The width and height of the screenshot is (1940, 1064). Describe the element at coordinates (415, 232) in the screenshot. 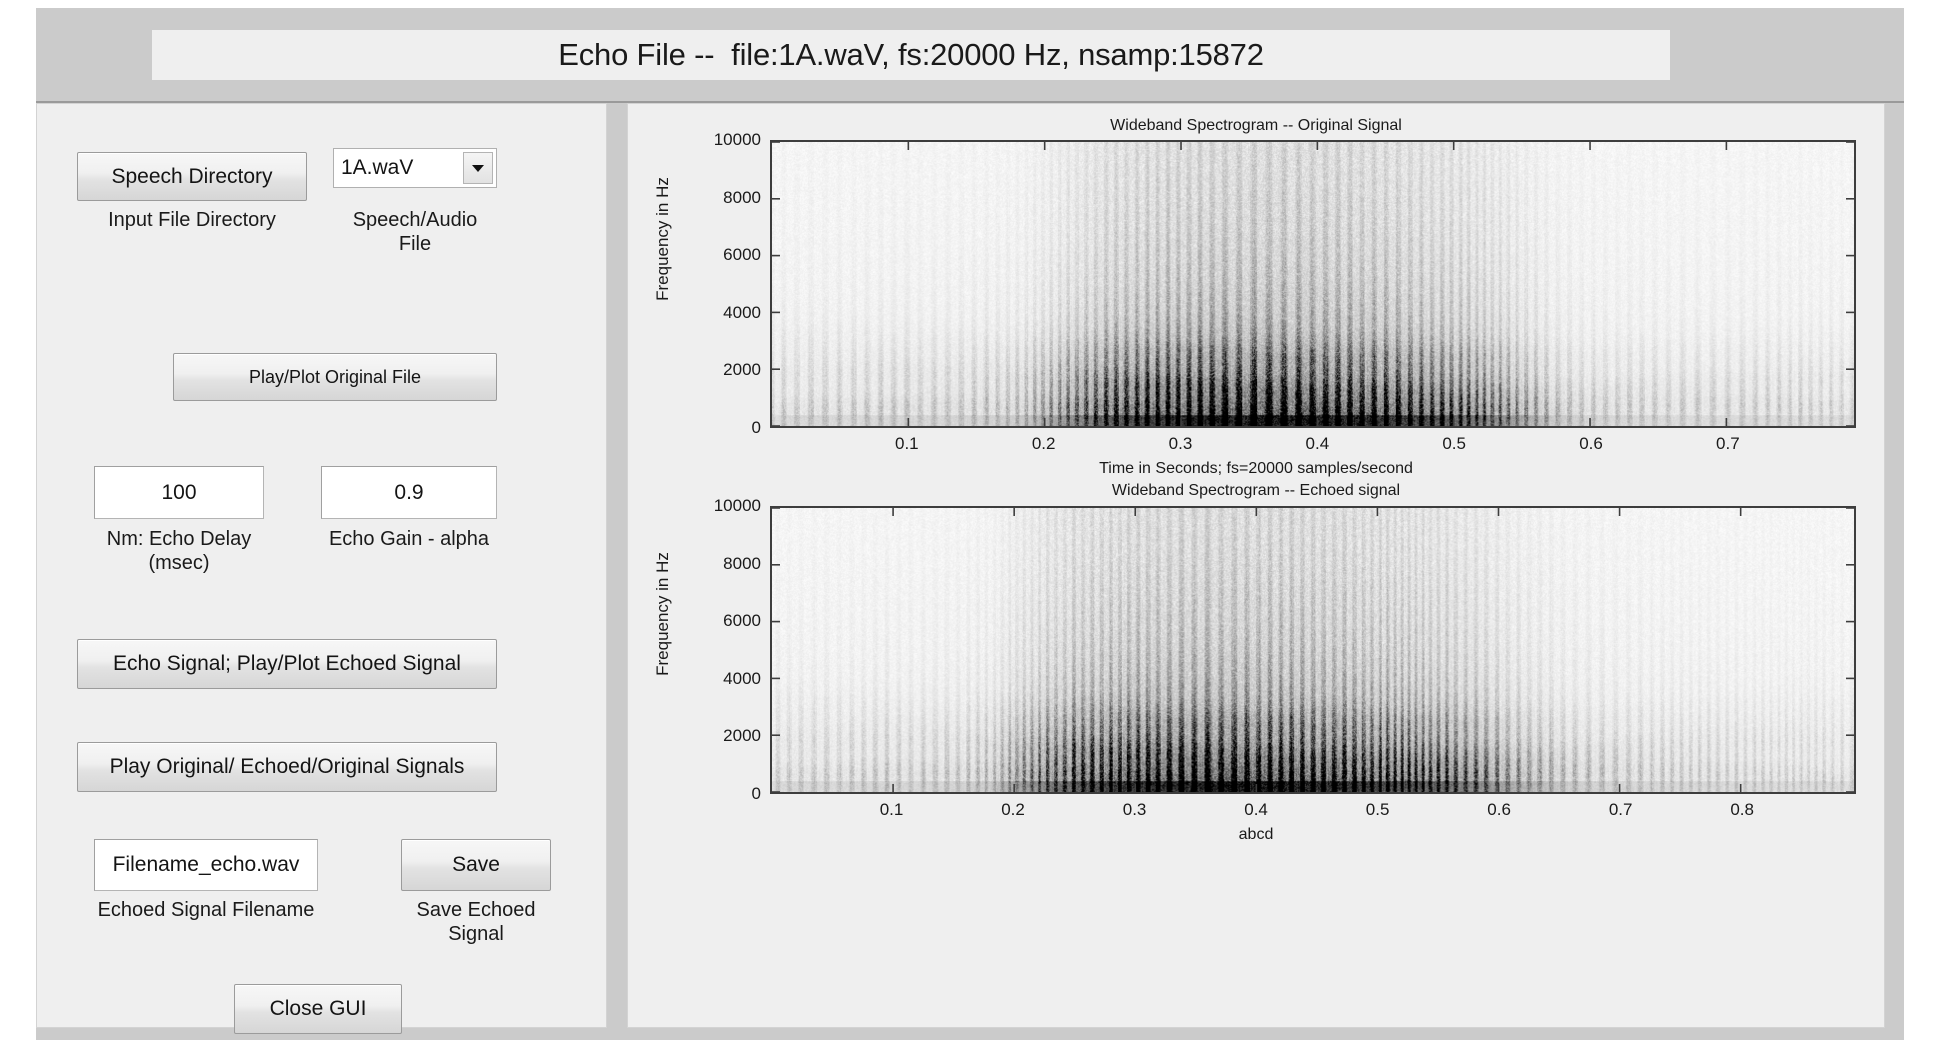

I see `audio-file-caption: Speech/Audio File` at that location.